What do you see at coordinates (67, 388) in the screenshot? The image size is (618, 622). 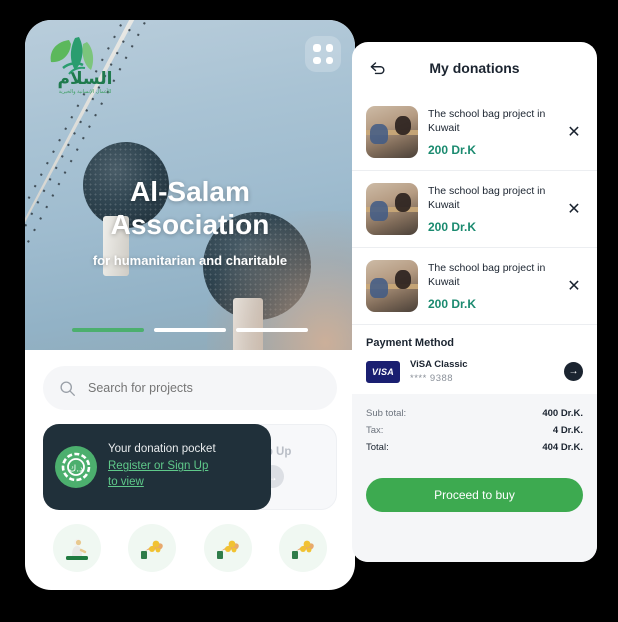 I see `search-icon` at bounding box center [67, 388].